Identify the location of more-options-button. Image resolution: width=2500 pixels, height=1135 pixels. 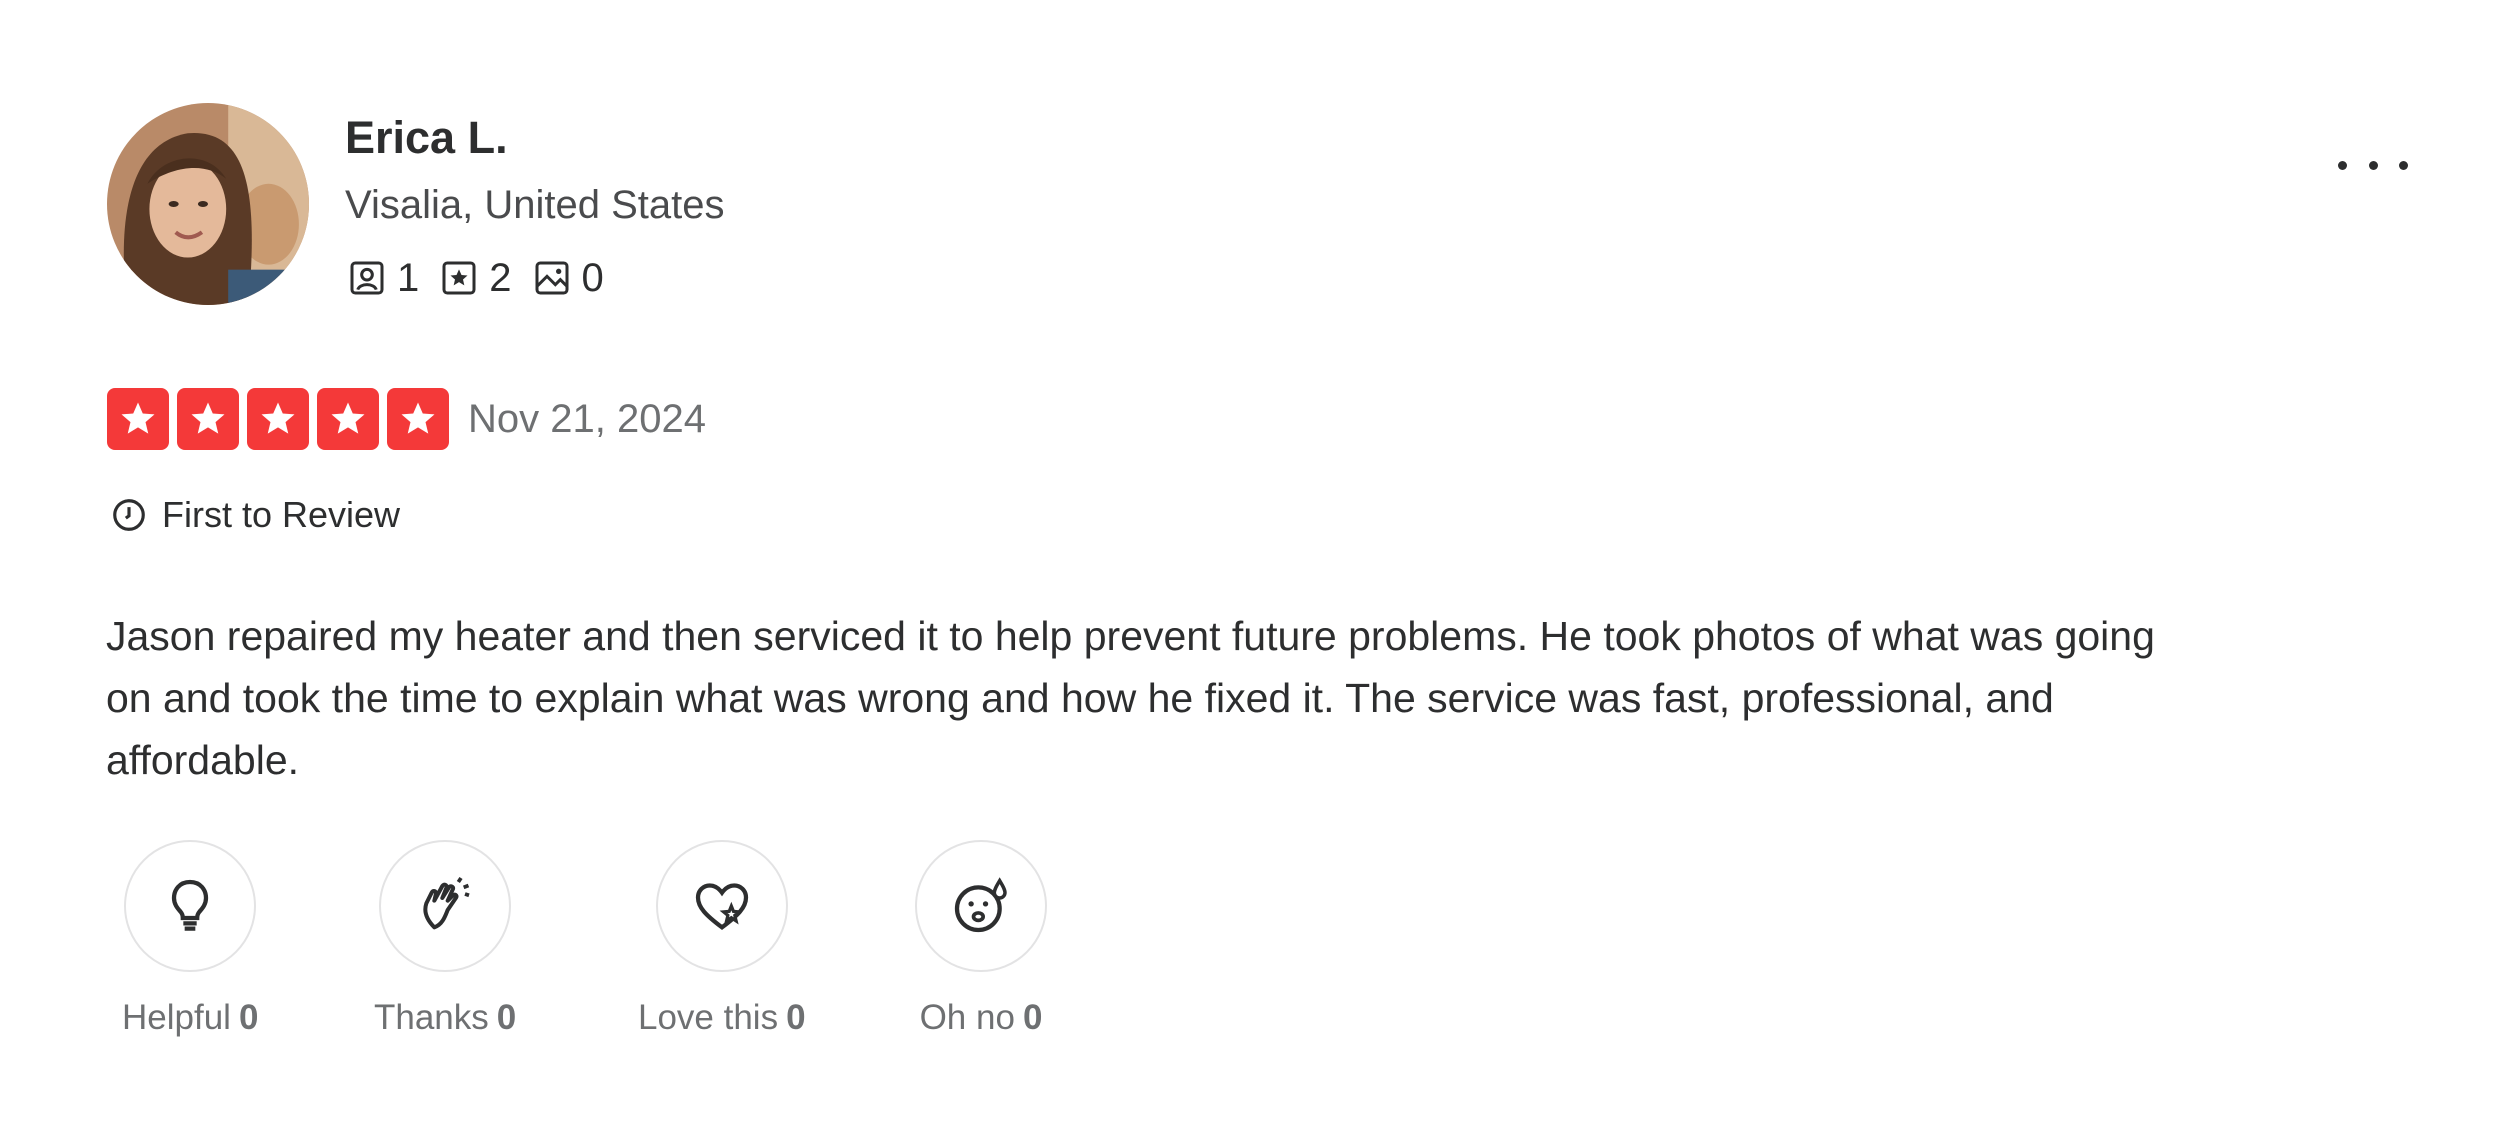
(2373, 165).